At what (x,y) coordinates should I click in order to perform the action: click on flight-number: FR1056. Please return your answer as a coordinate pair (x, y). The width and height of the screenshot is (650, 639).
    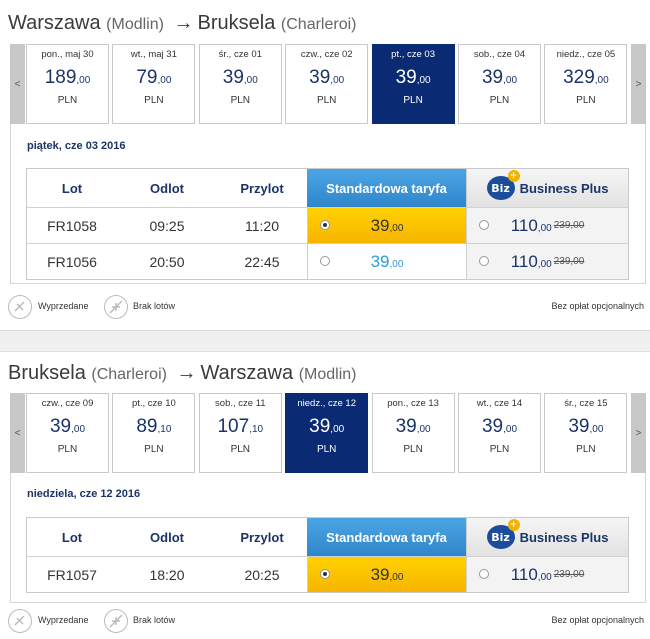
    Looking at the image, I should click on (72, 261).